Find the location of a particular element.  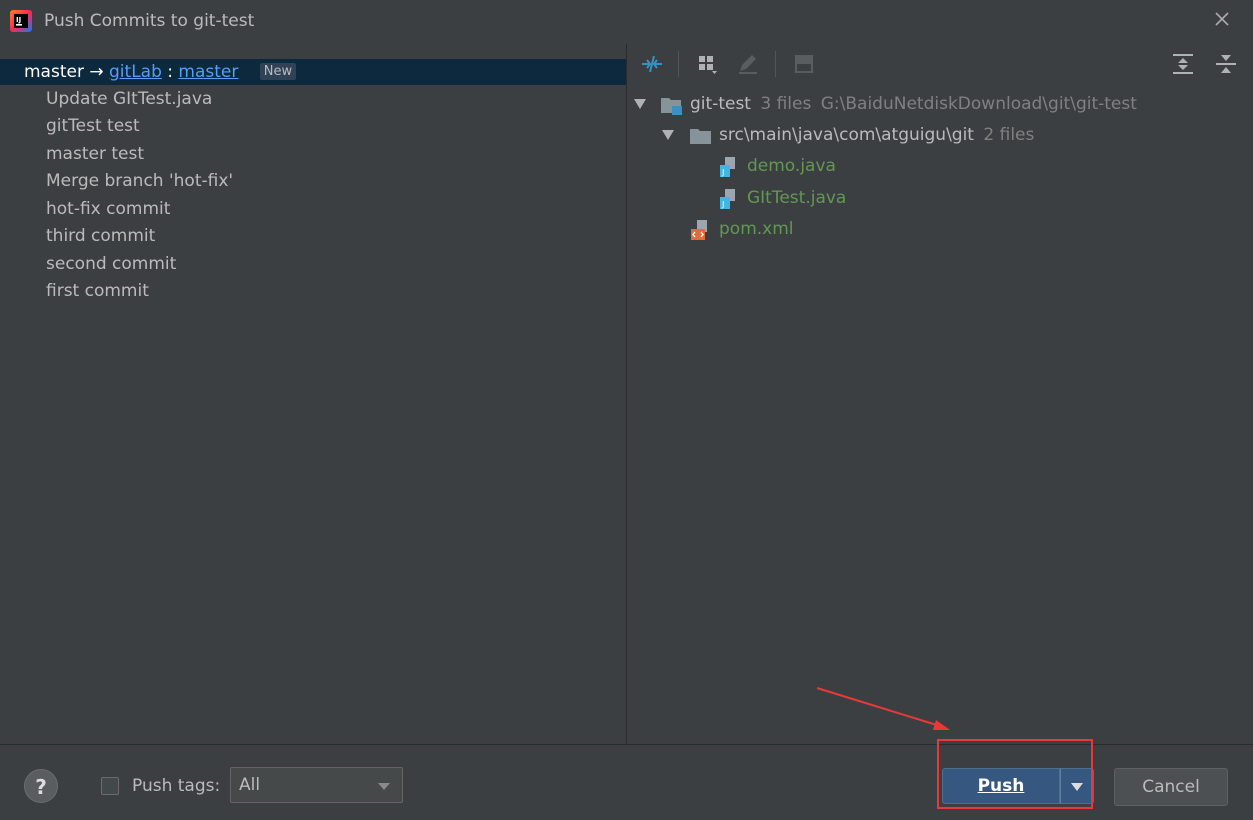

local-branch: master is located at coordinates (54, 72).